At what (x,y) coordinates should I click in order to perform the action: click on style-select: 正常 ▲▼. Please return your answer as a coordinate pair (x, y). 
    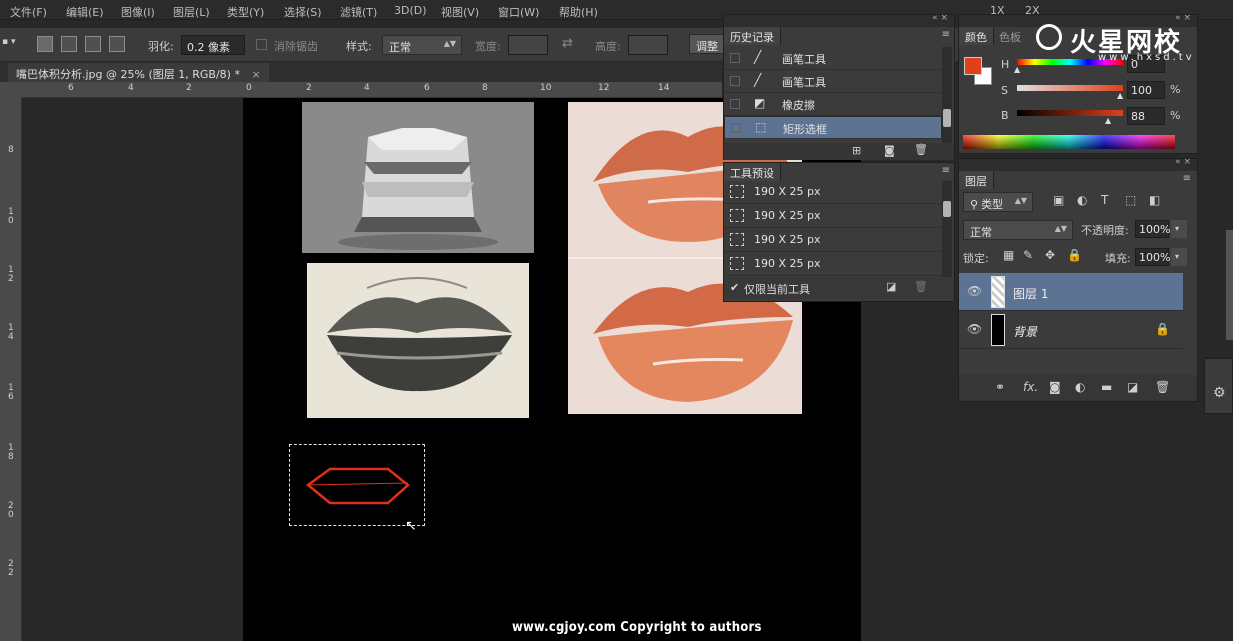
    Looking at the image, I should click on (422, 45).